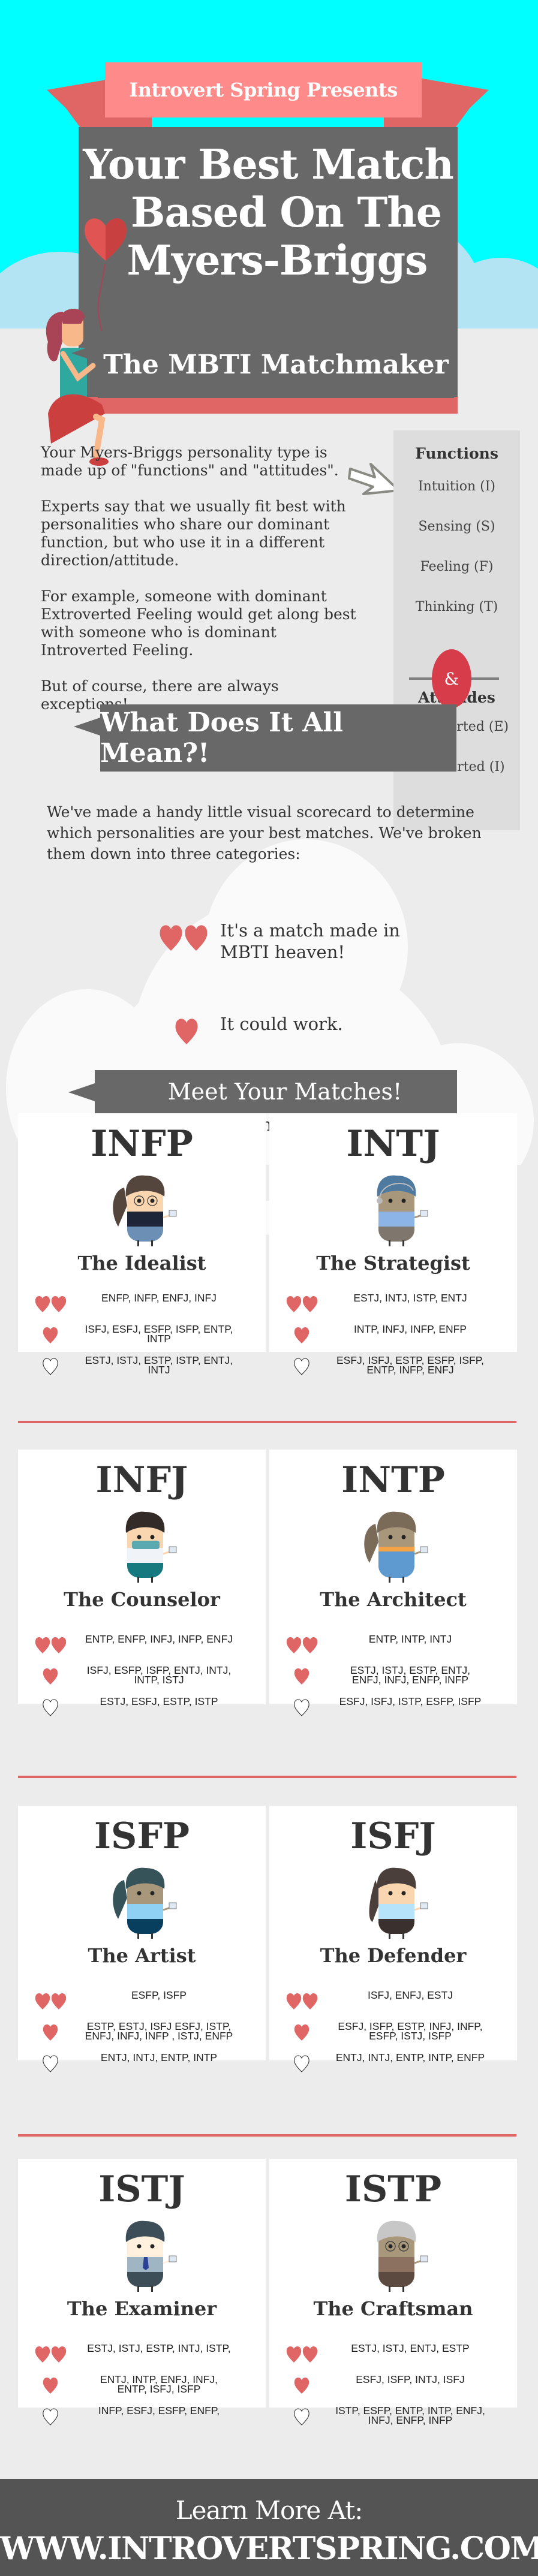  Describe the element at coordinates (393, 1956) in the screenshot. I see `type-nickname: The Defender` at that location.